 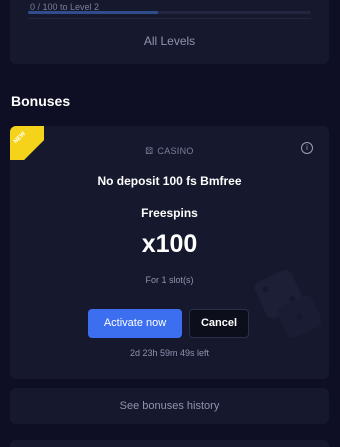 What do you see at coordinates (41, 101) in the screenshot?
I see `section-title-bonuses: Bonuses` at bounding box center [41, 101].